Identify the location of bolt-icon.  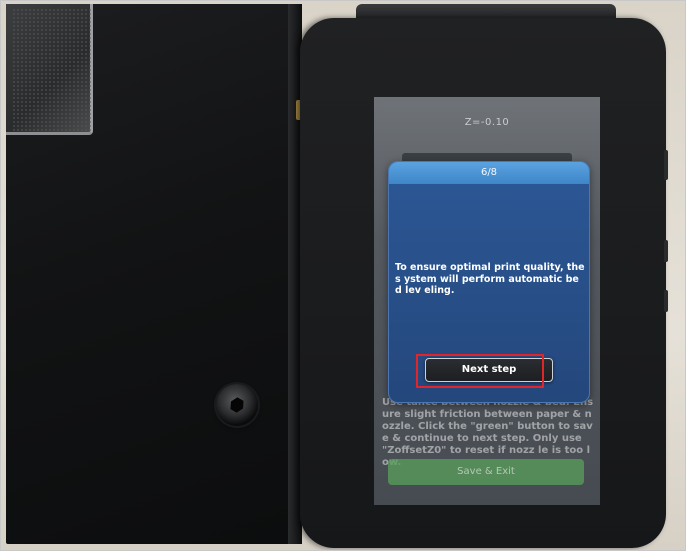
(237, 405).